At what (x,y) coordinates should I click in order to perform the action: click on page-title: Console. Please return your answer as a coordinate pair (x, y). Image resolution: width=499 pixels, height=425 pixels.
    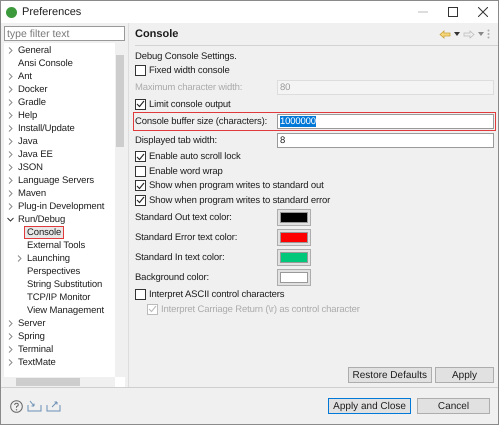
    Looking at the image, I should click on (156, 34).